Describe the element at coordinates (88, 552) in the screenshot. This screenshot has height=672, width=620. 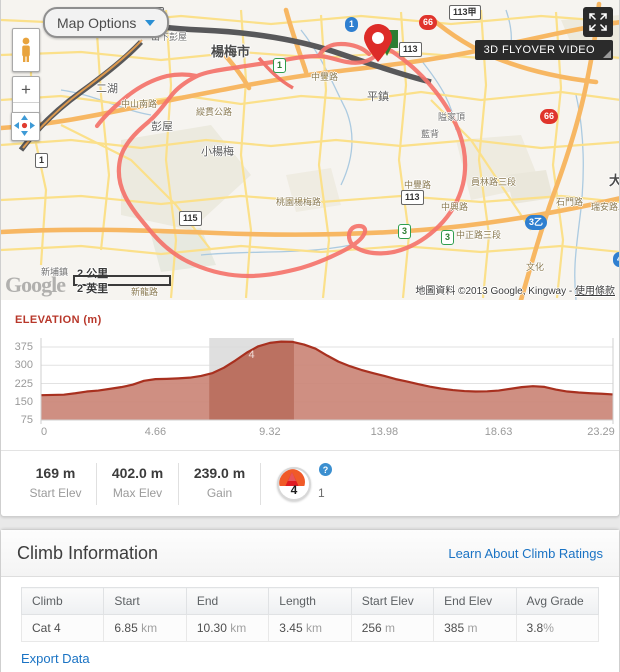
I see `climb-information-title: Climb Information` at that location.